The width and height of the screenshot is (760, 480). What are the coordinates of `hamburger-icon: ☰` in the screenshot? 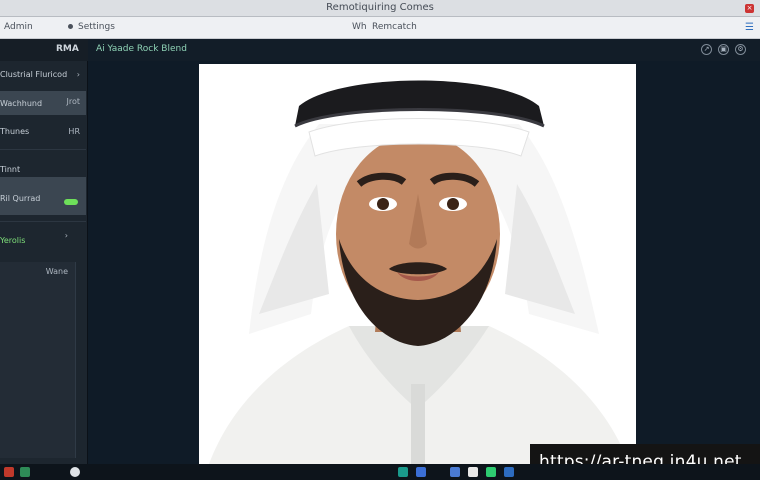 It's located at (749, 27).